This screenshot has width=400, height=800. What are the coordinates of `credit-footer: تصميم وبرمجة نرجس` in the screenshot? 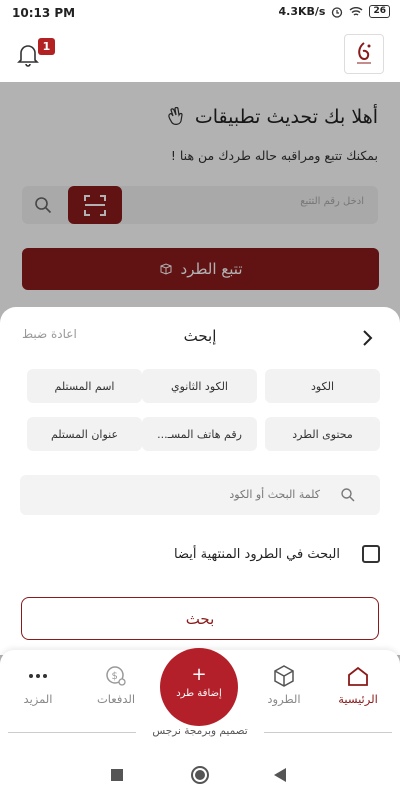 It's located at (200, 732).